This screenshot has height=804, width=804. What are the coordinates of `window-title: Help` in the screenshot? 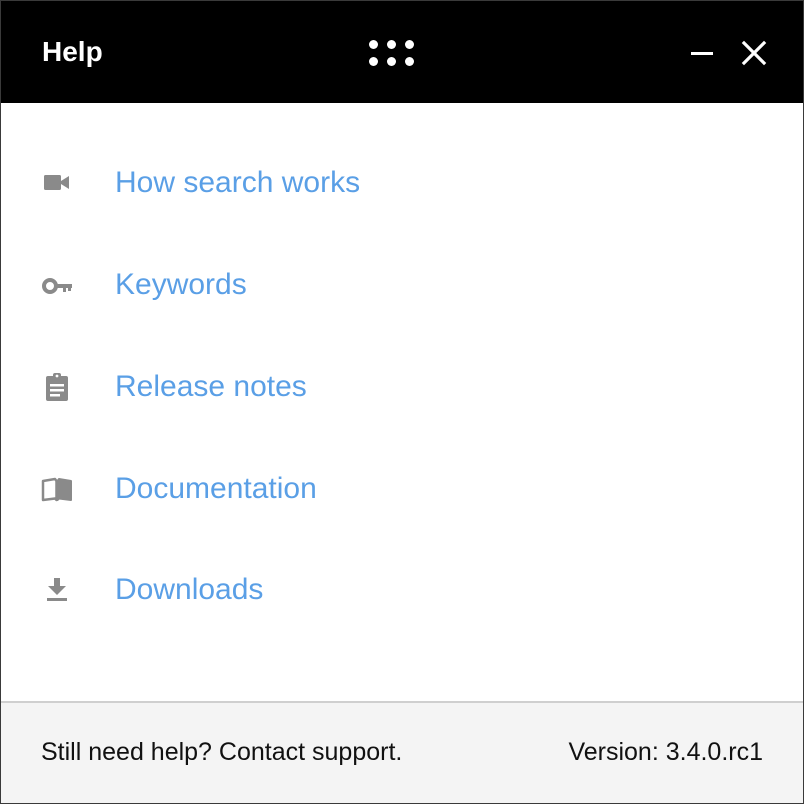 It's located at (72, 51).